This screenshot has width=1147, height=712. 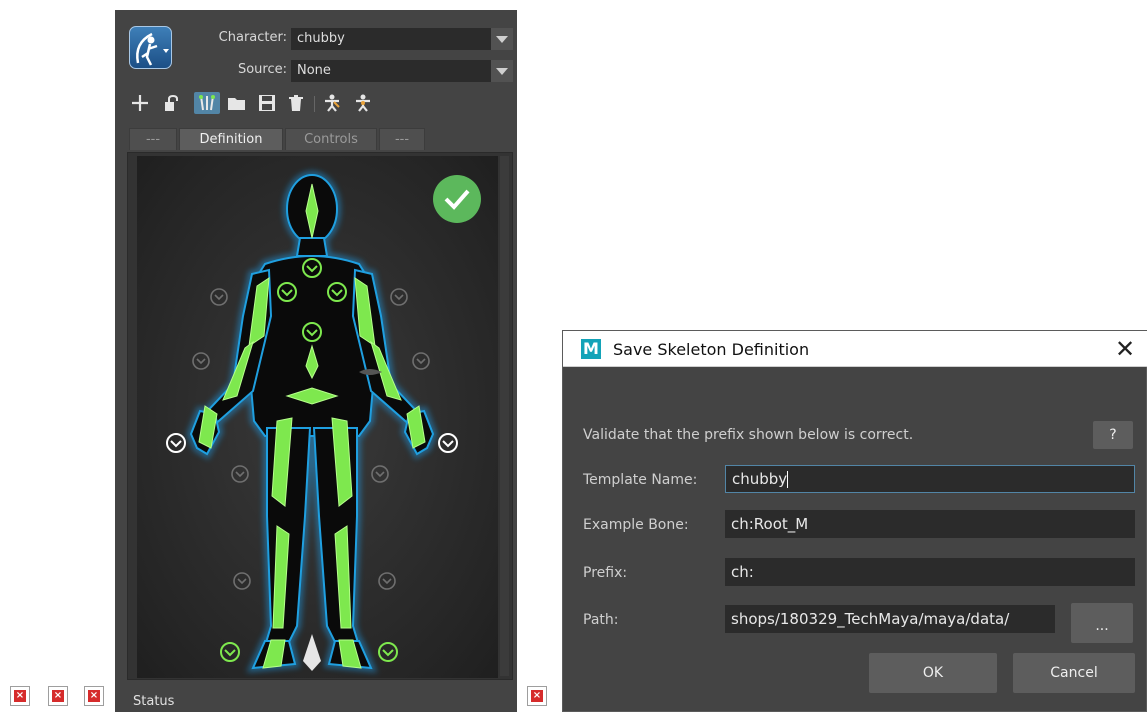 I want to click on template-name-input: chubby, so click(x=930, y=479).